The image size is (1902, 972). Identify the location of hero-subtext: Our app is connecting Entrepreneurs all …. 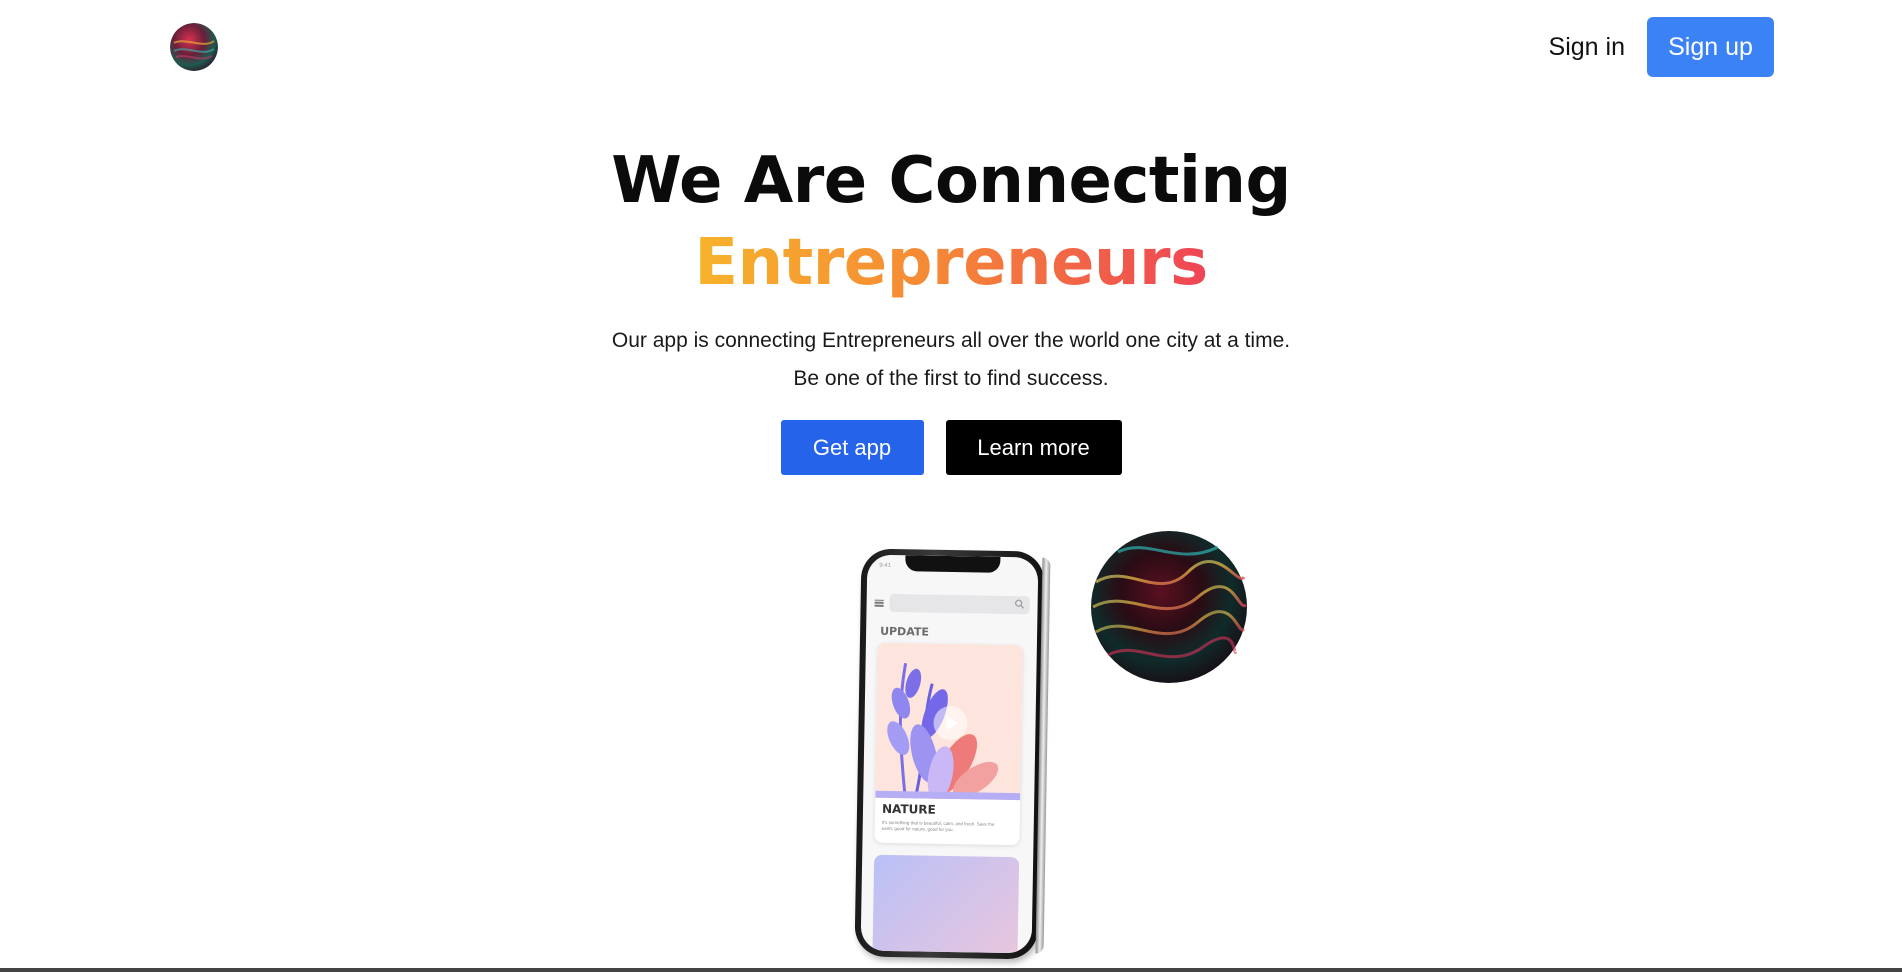
(951, 360).